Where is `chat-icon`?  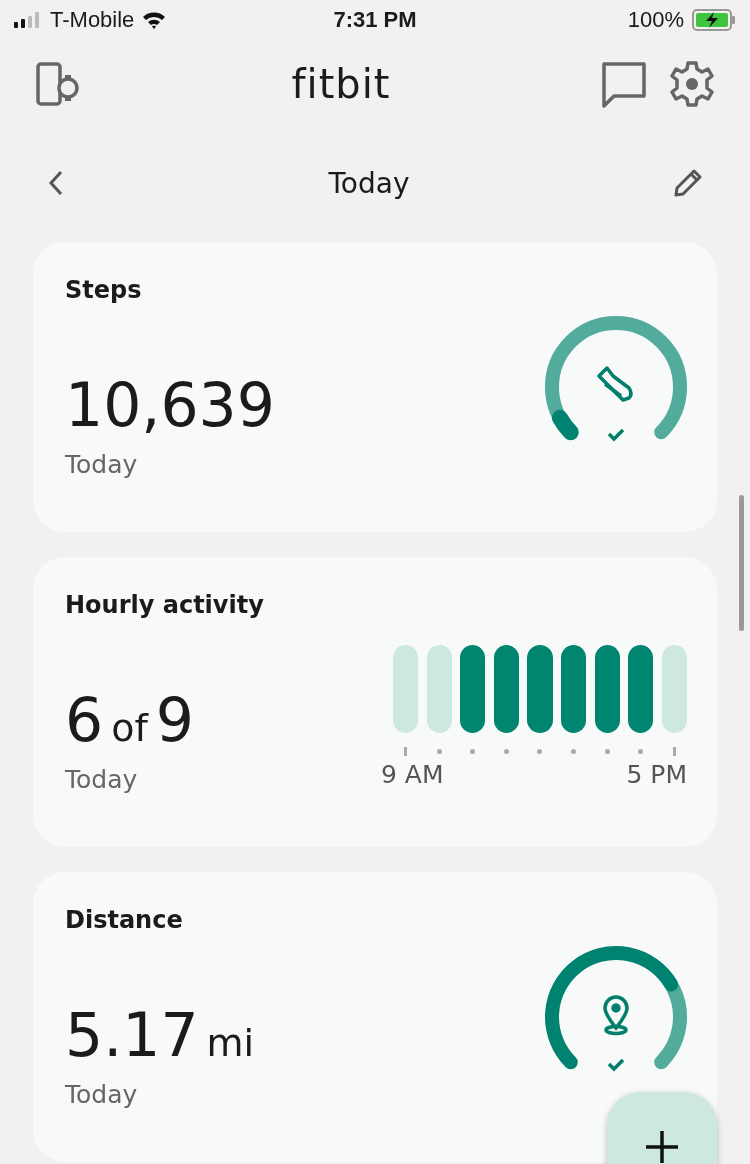
chat-icon is located at coordinates (624, 84).